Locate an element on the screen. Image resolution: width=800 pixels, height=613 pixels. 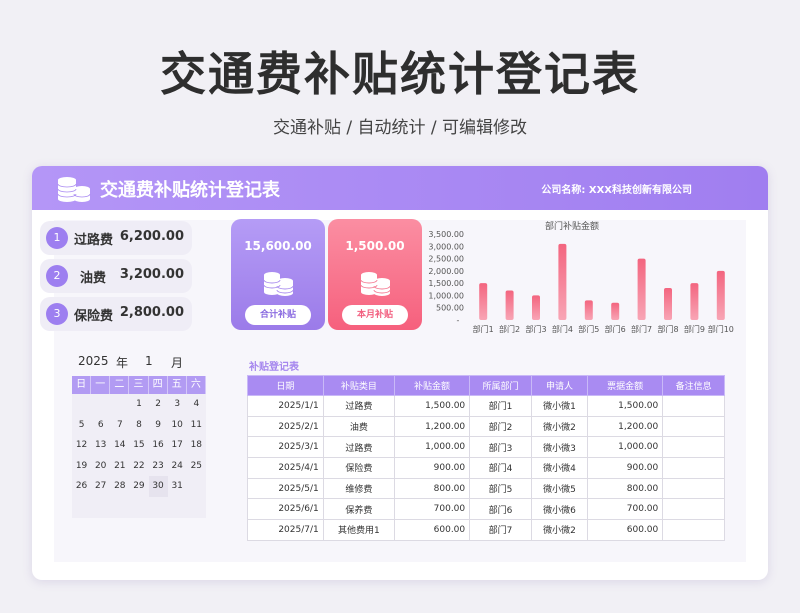
table-cell: 部门7 is located at coordinates (500, 530).